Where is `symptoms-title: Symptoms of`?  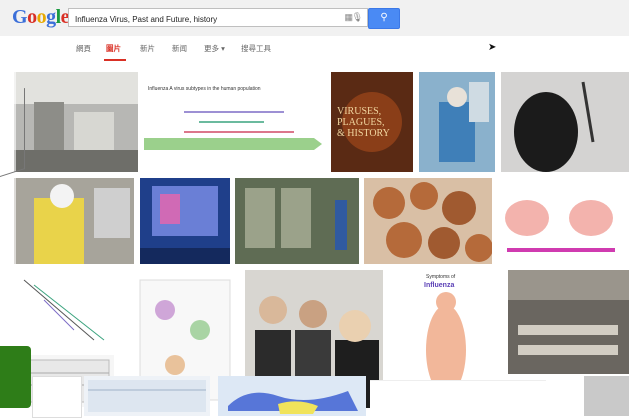
symptoms-title: Symptoms of is located at coordinates (441, 277).